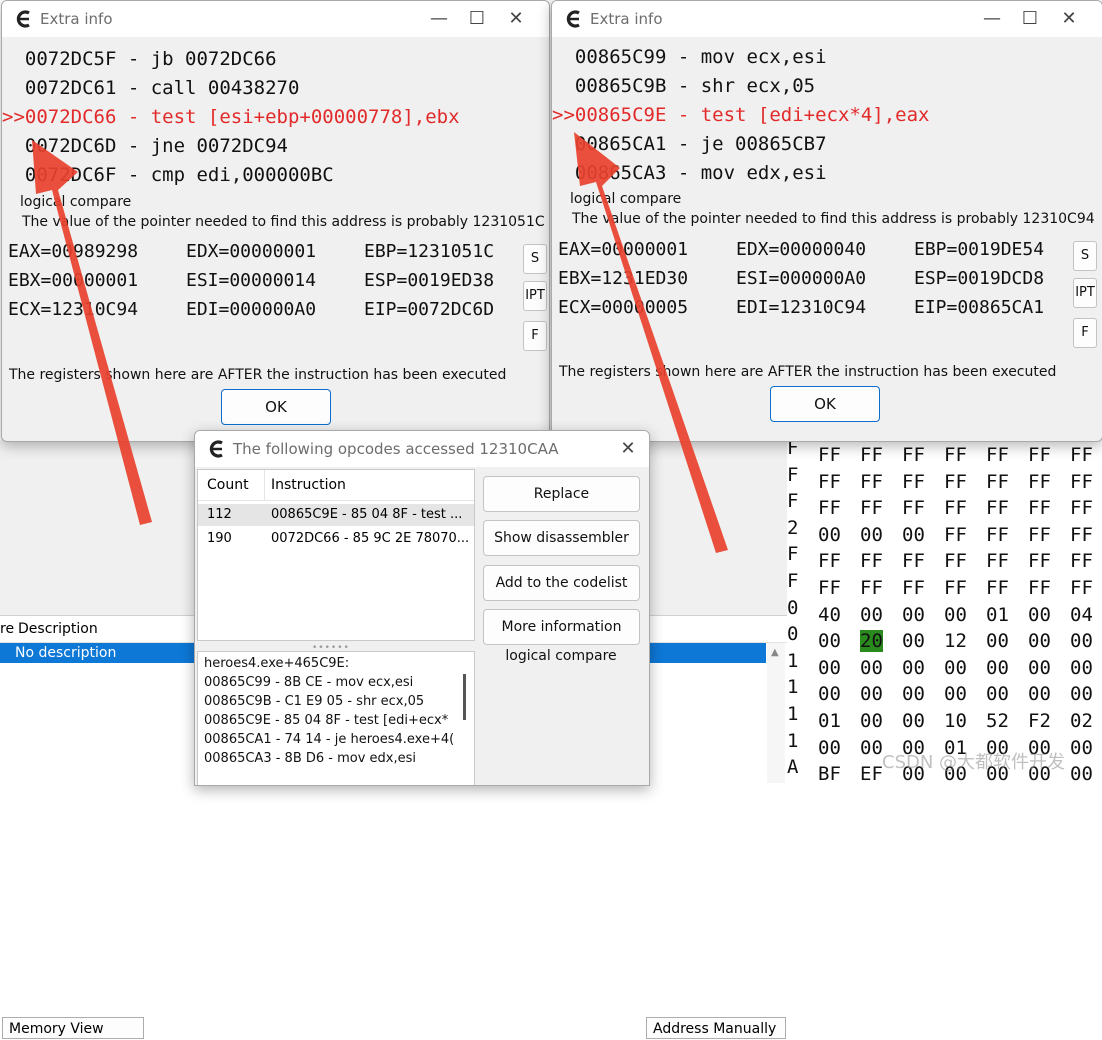 The width and height of the screenshot is (1102, 1040). Describe the element at coordinates (561, 538) in the screenshot. I see `show-disassembler-button: Show disassembler` at that location.